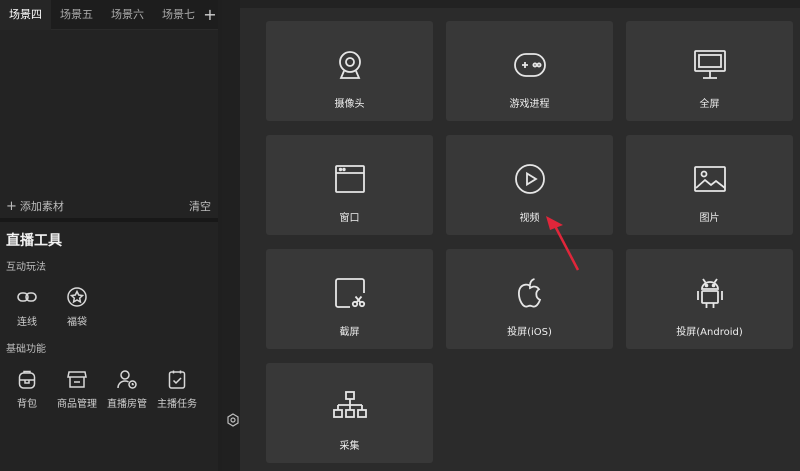  What do you see at coordinates (77, 322) in the screenshot?
I see `tool-label: 福袋` at bounding box center [77, 322].